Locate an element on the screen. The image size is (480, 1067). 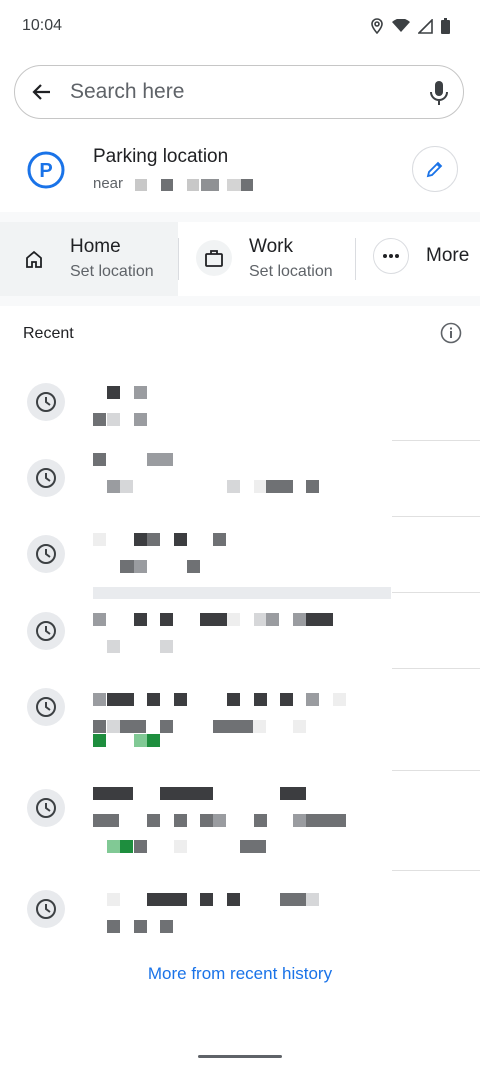
battery-icon is located at coordinates (445, 26).